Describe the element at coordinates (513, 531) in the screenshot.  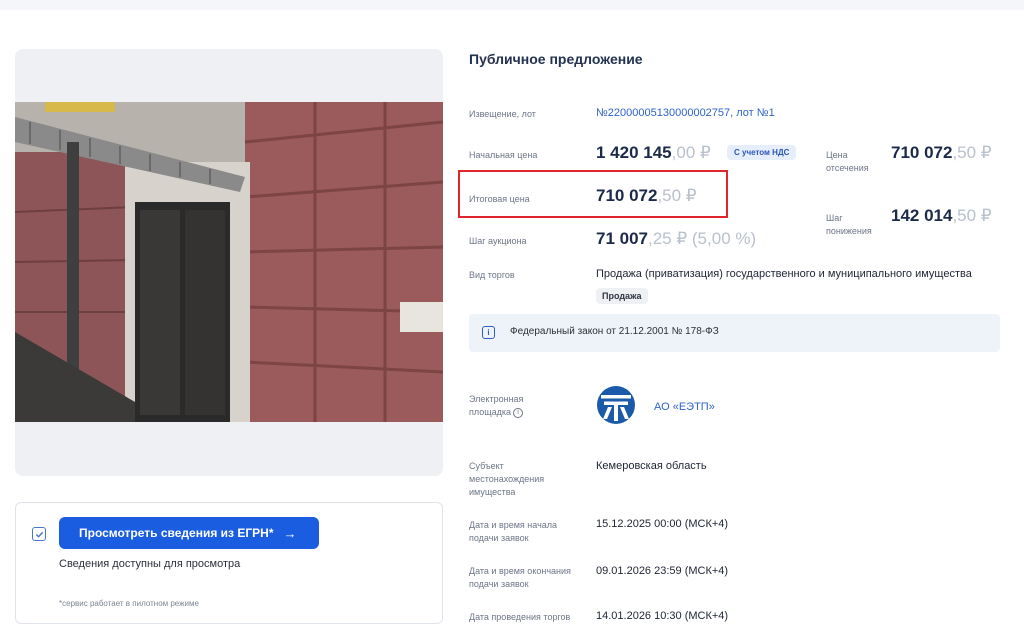
I see `apps-start-label: Дата и время начала подачи заявок` at that location.